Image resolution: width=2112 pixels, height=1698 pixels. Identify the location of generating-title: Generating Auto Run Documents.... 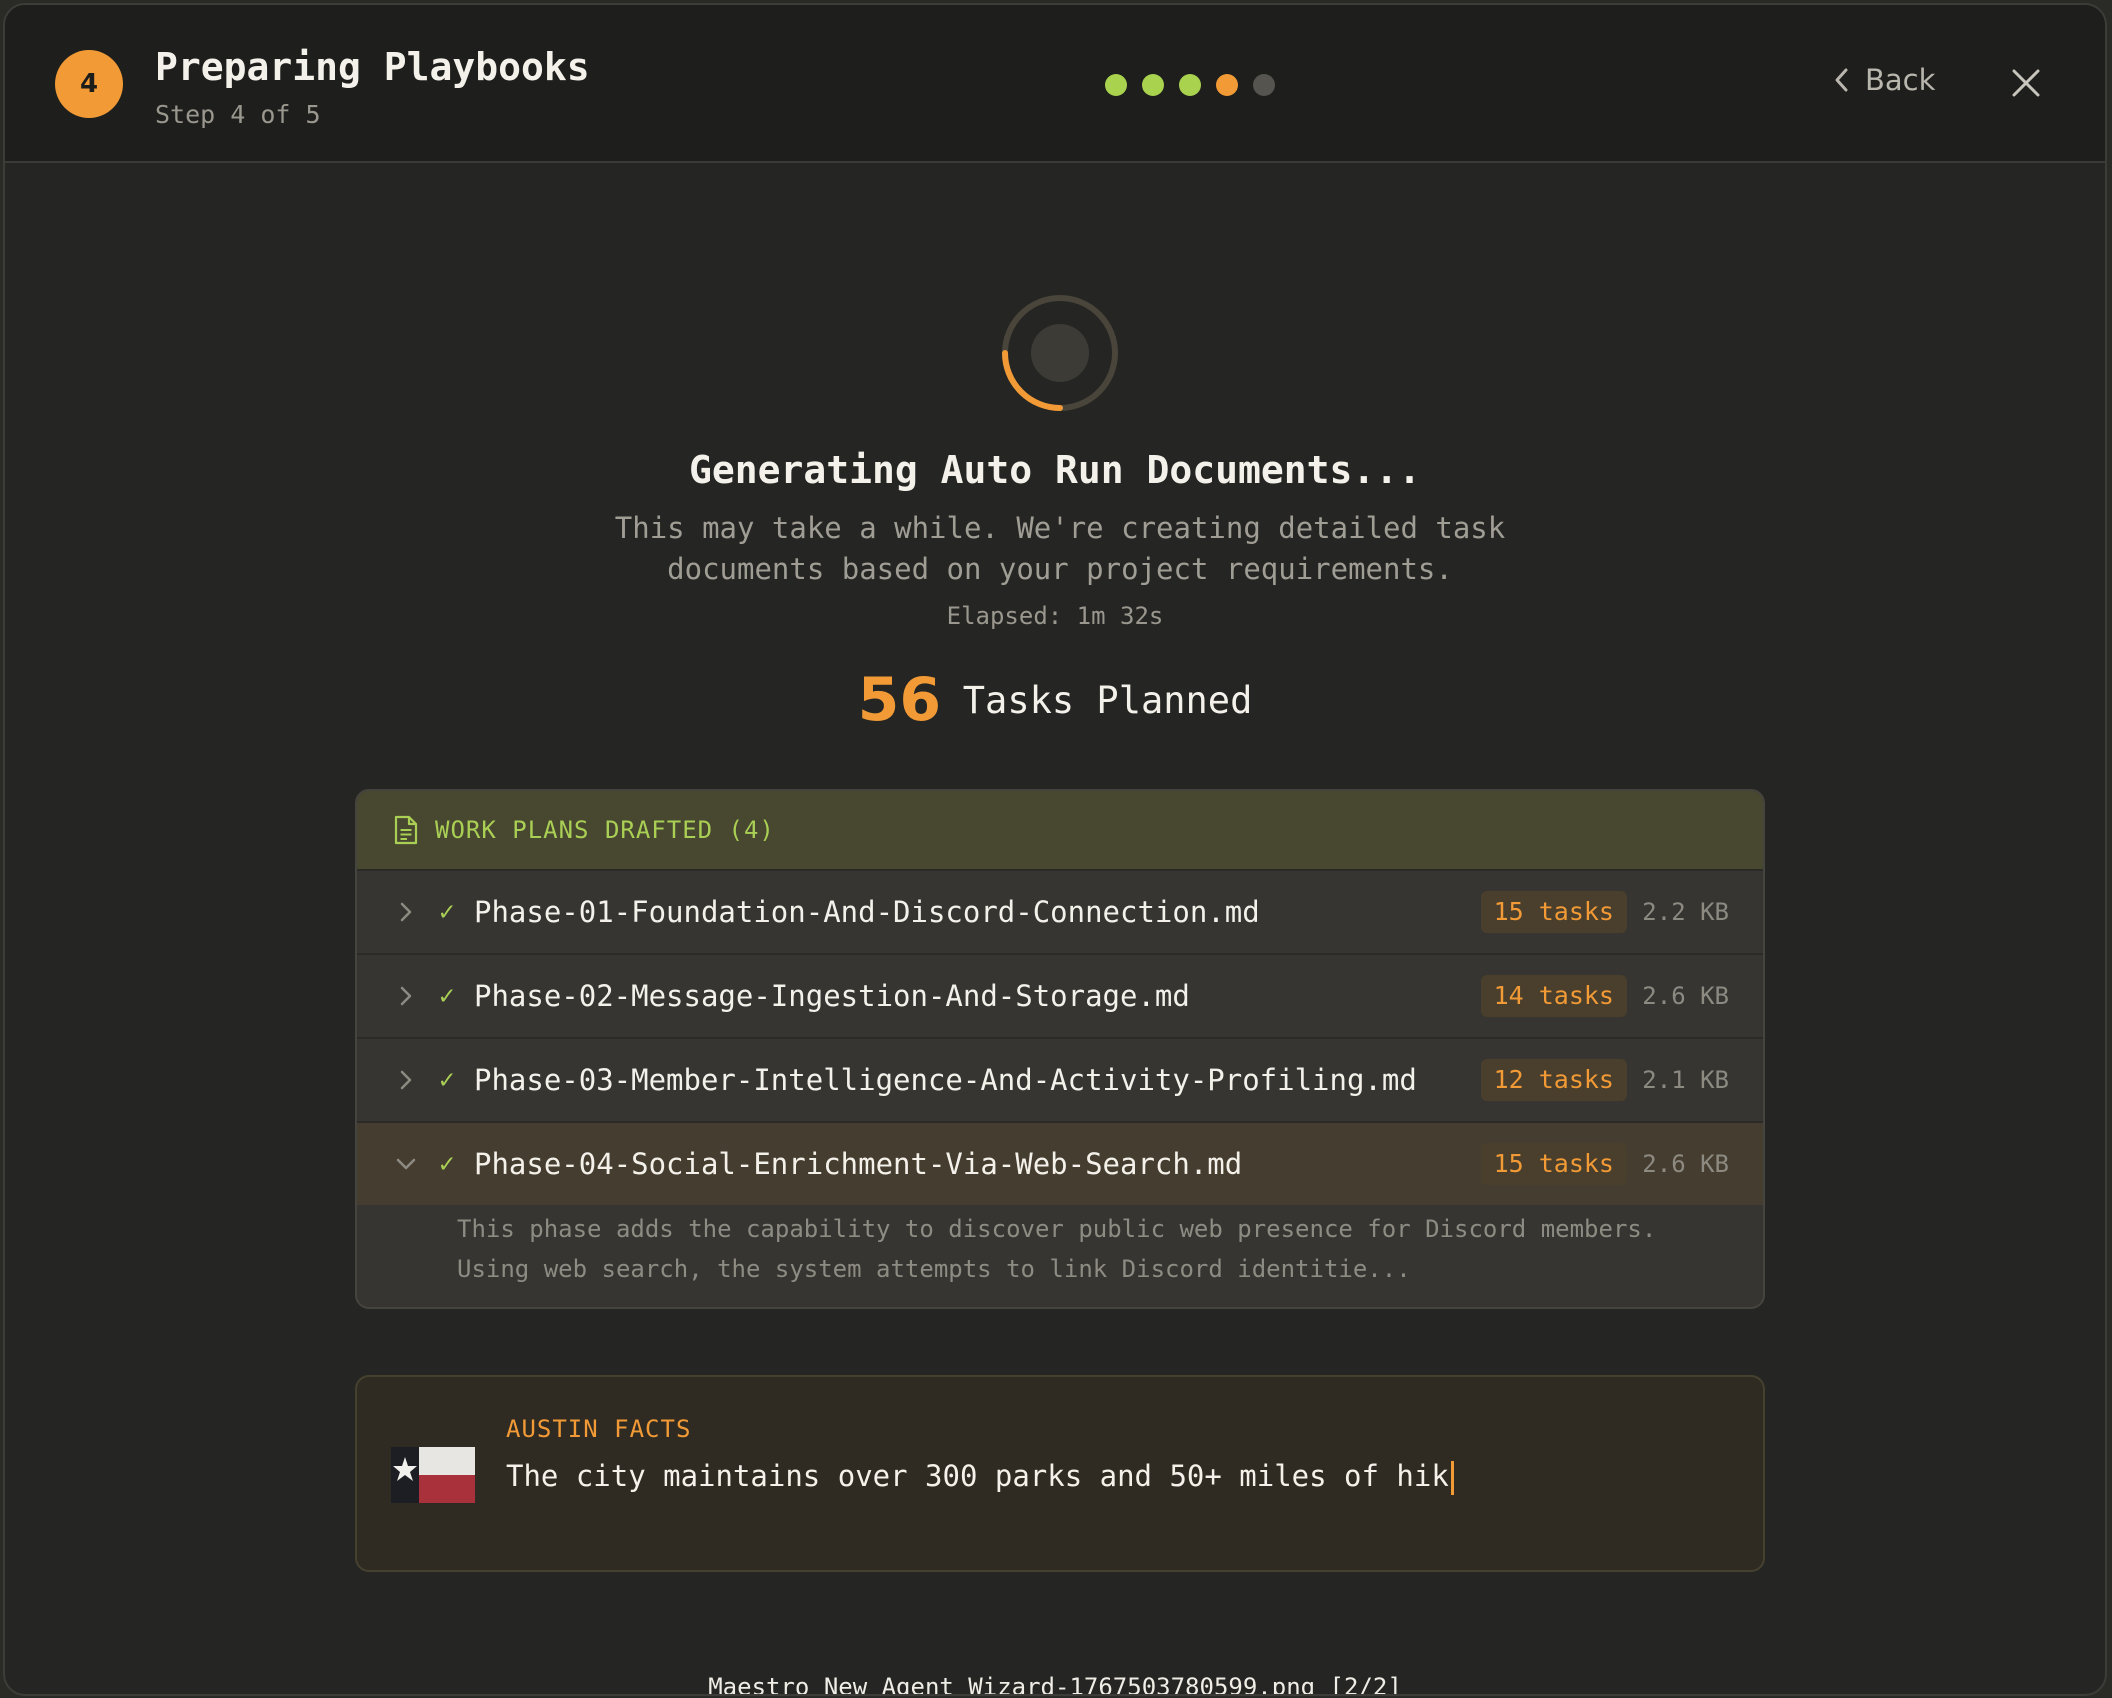
(1055, 470).